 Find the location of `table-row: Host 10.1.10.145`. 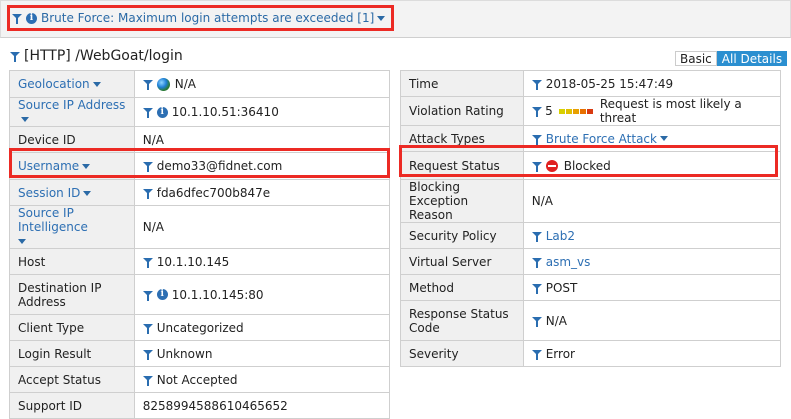

table-row: Host 10.1.10.145 is located at coordinates (200, 261).